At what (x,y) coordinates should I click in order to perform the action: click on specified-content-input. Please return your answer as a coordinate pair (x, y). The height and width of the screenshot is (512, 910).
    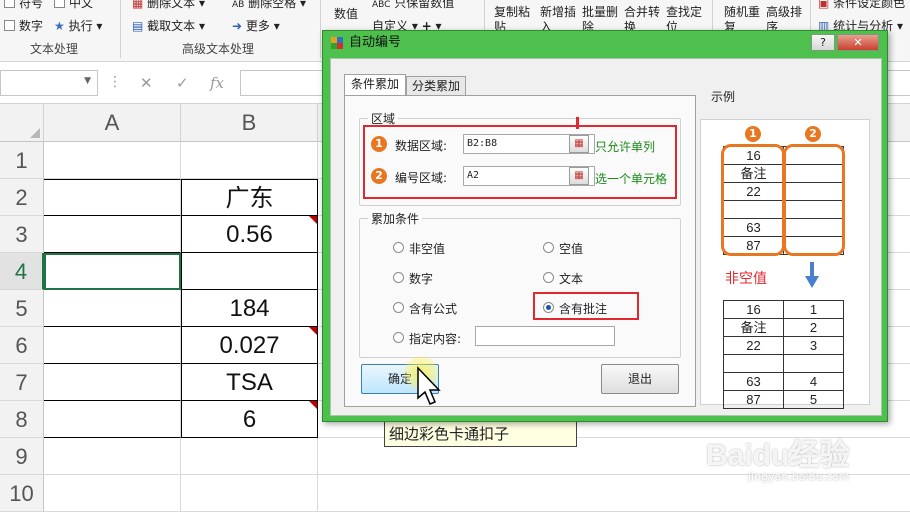
    Looking at the image, I should click on (545, 336).